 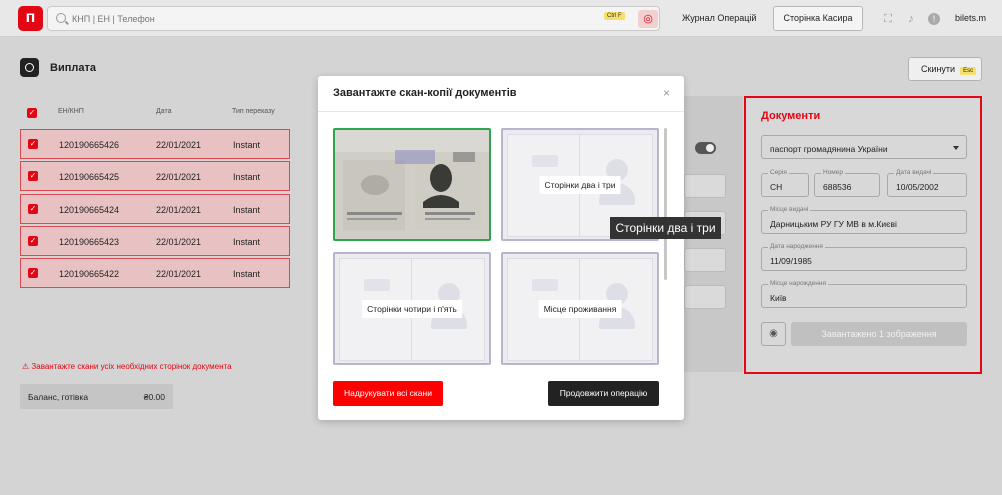 What do you see at coordinates (425, 93) in the screenshot?
I see `modal-title: Завантажте скан-копії документів` at bounding box center [425, 93].